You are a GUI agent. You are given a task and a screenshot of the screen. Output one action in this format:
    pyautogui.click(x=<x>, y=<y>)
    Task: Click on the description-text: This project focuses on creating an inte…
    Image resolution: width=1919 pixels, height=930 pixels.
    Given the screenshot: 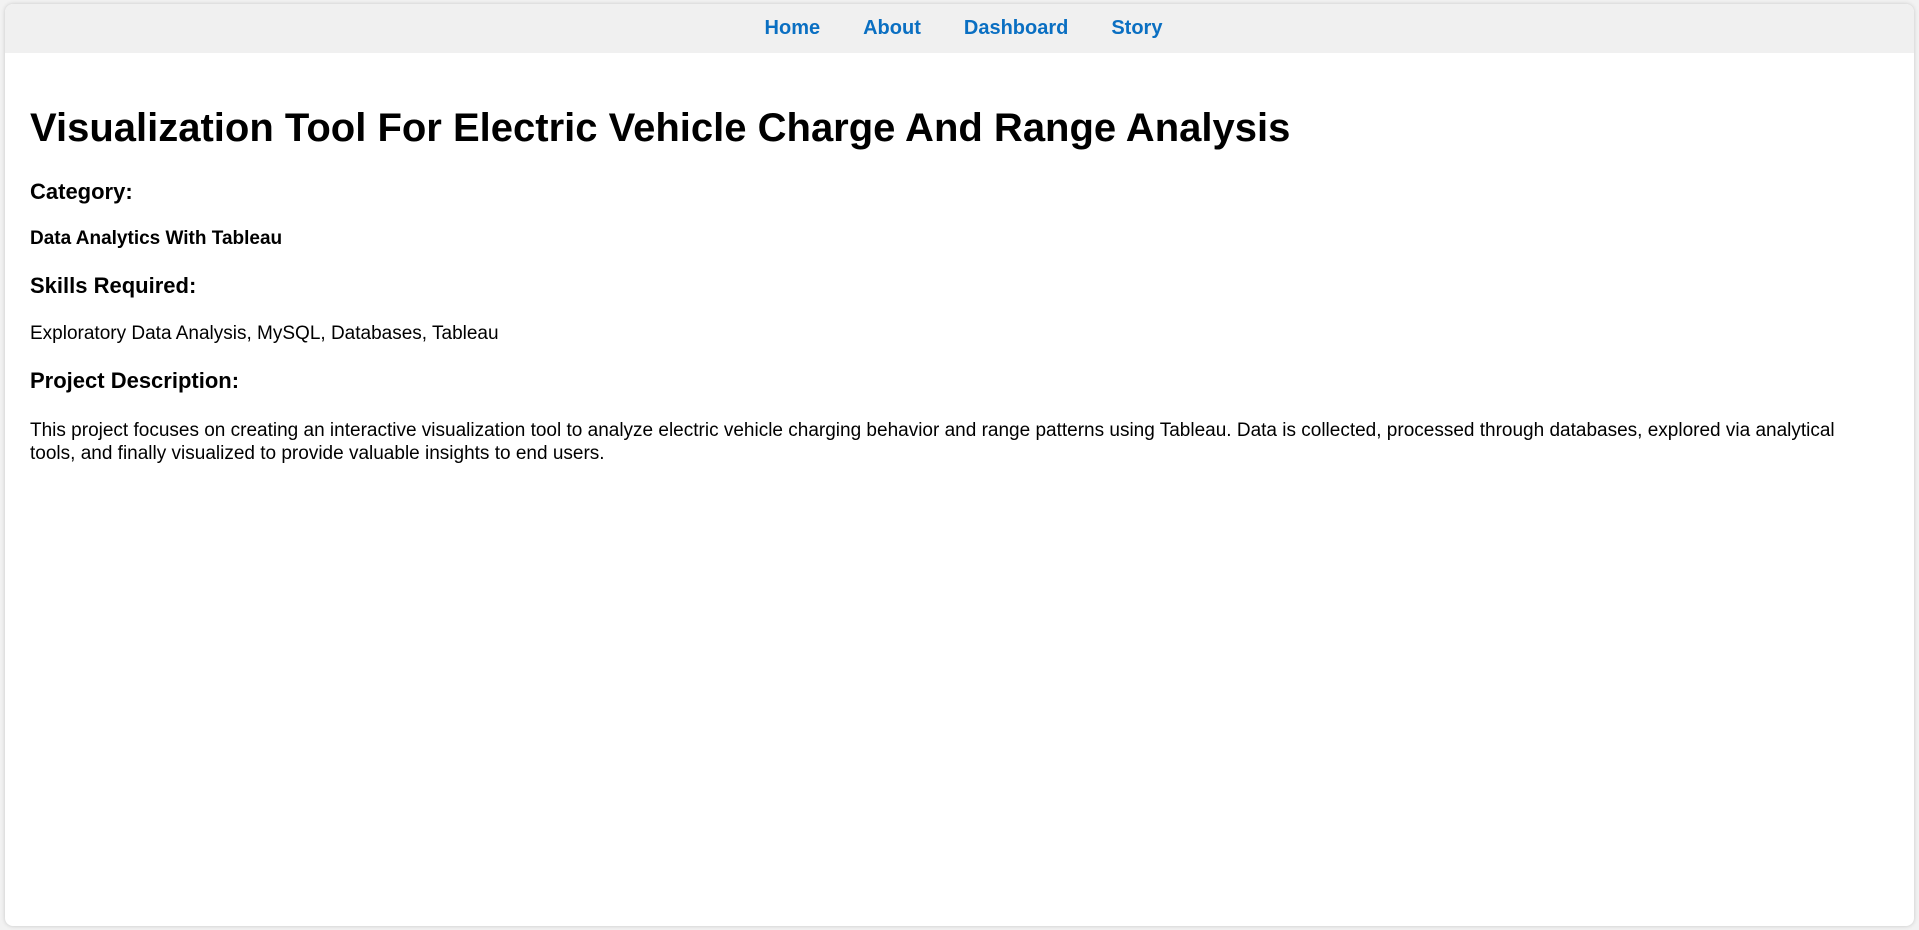 What is the action you would take?
    pyautogui.click(x=932, y=442)
    